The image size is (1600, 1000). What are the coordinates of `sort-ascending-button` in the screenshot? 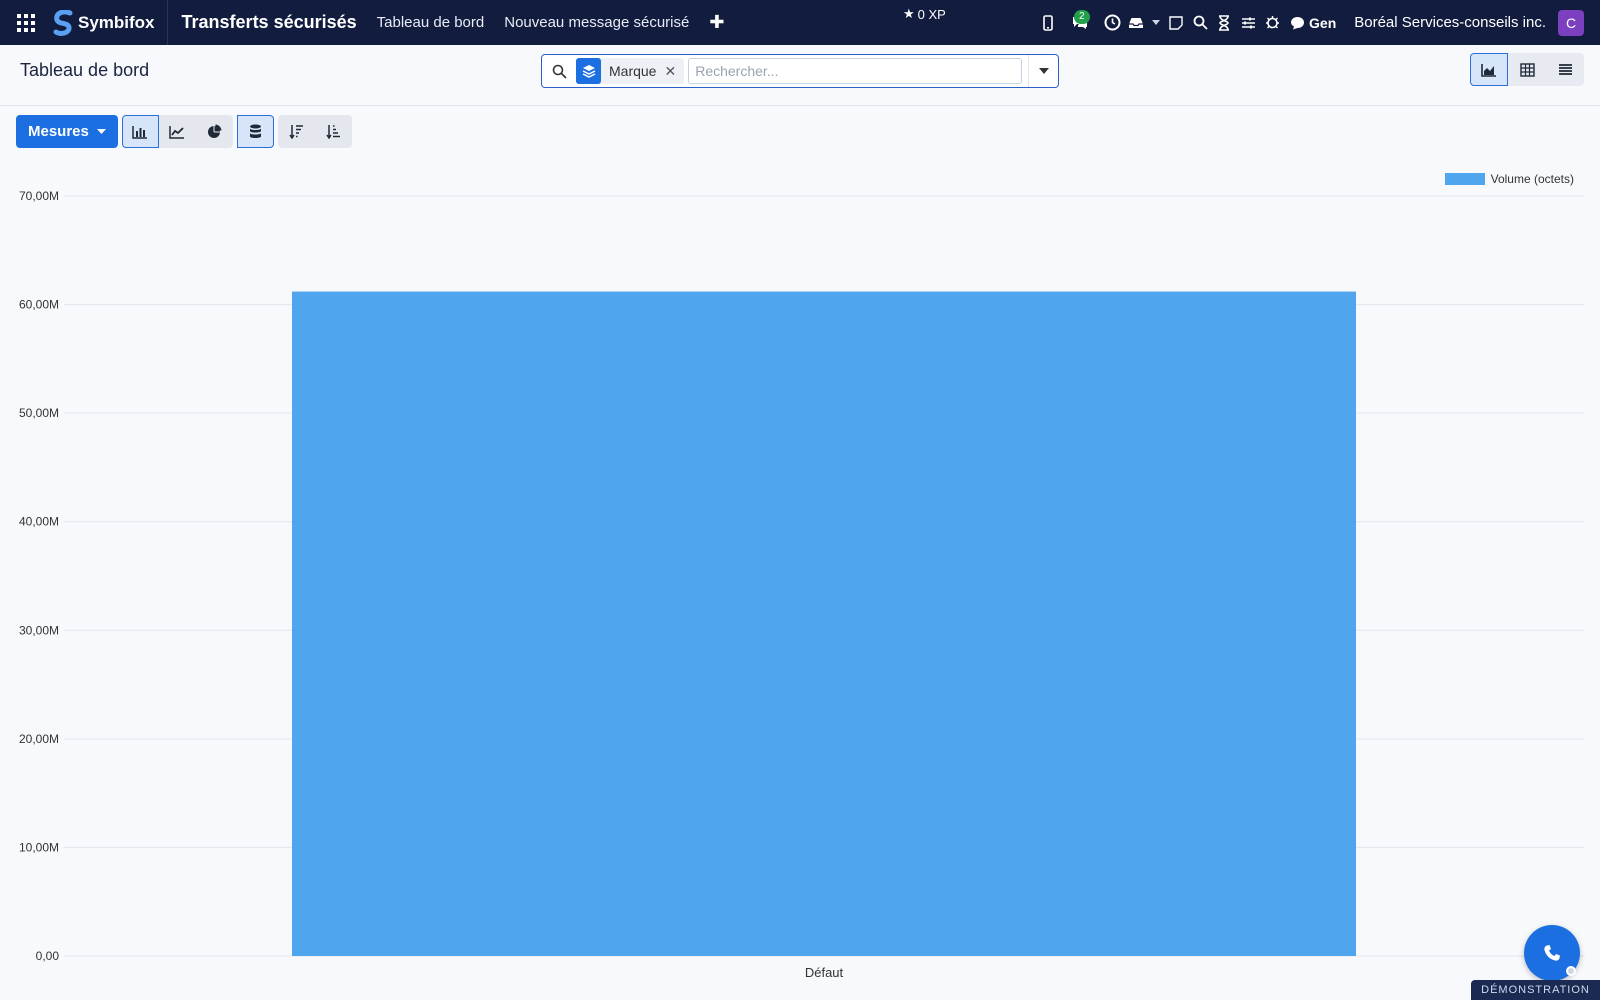 It's located at (333, 131).